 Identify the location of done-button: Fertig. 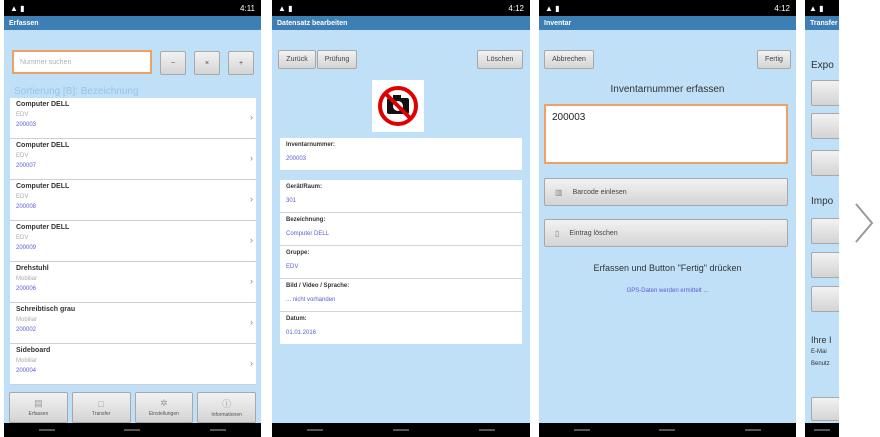
(774, 59).